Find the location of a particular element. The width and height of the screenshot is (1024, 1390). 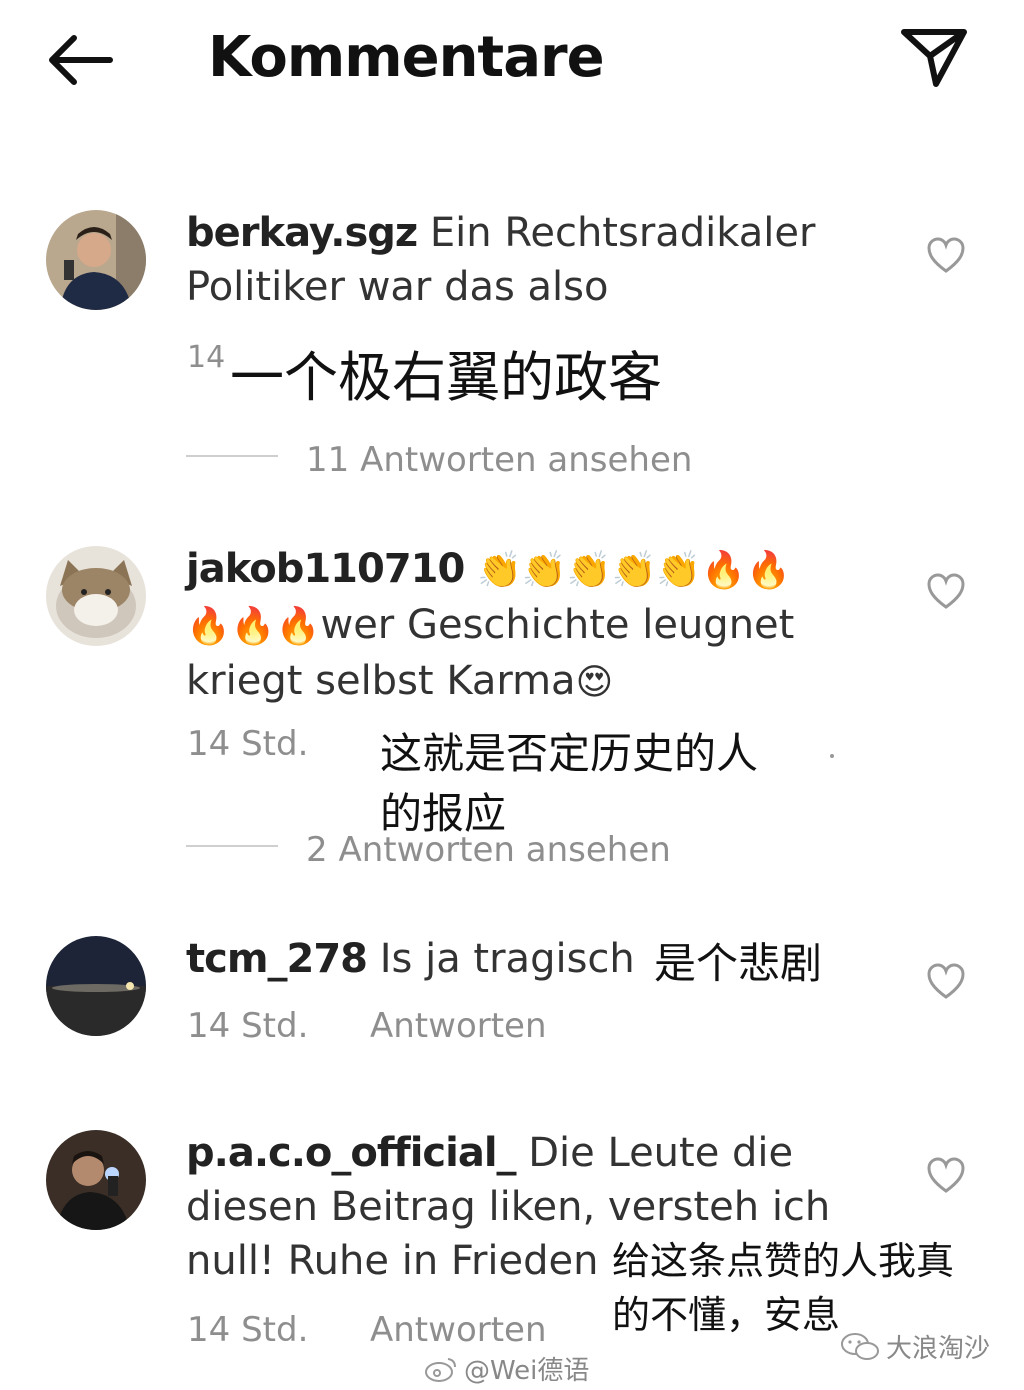

wechat-icon is located at coordinates (860, 1346).